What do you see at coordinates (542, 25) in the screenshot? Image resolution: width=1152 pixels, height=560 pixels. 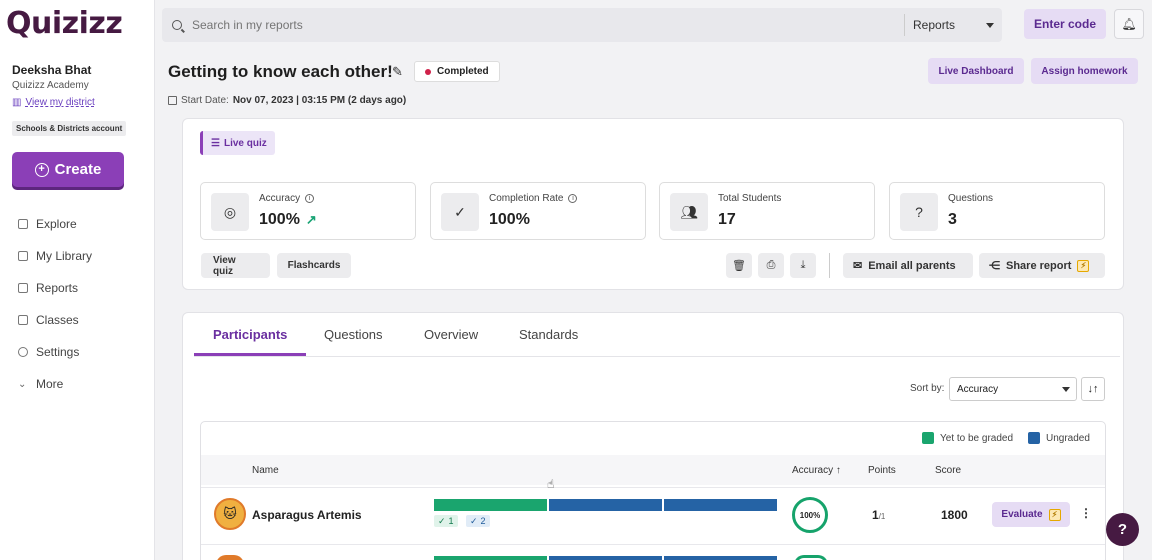 I see `search-input` at bounding box center [542, 25].